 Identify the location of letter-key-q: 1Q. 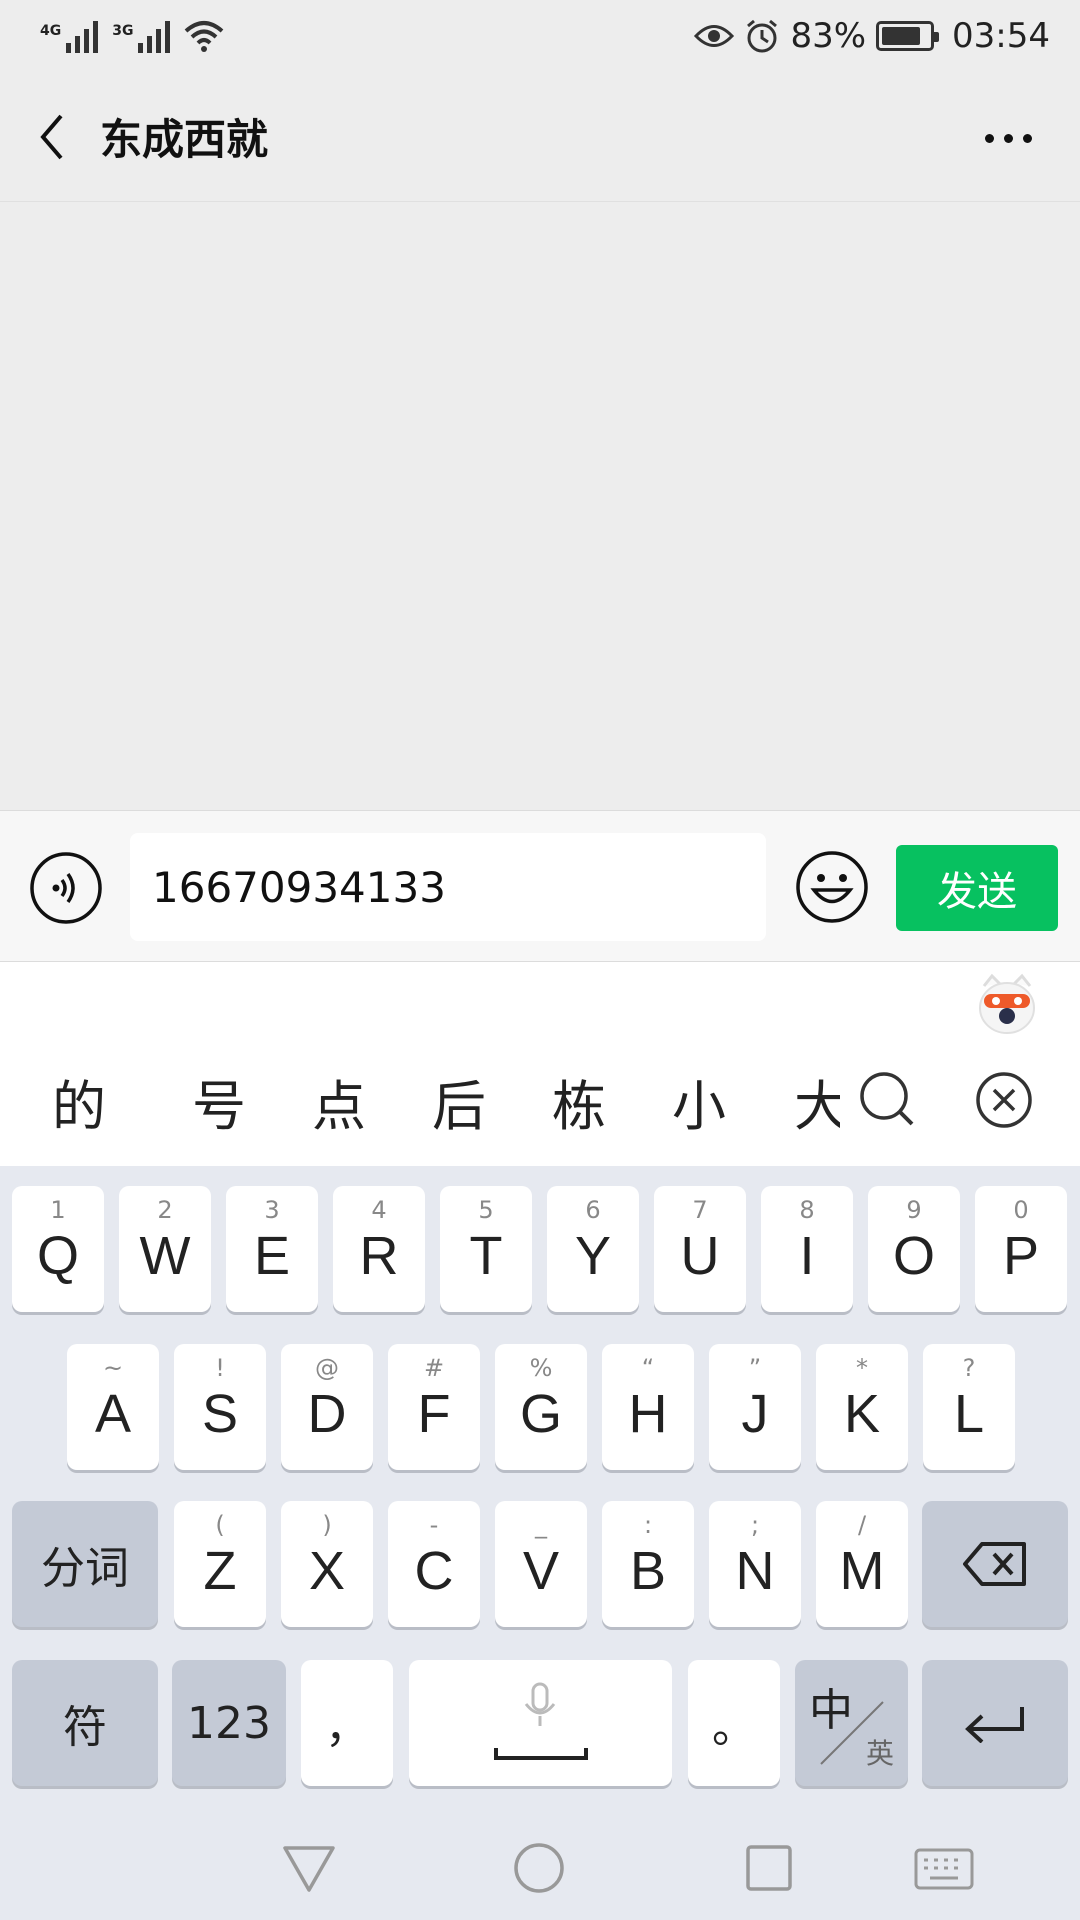
(58, 1249).